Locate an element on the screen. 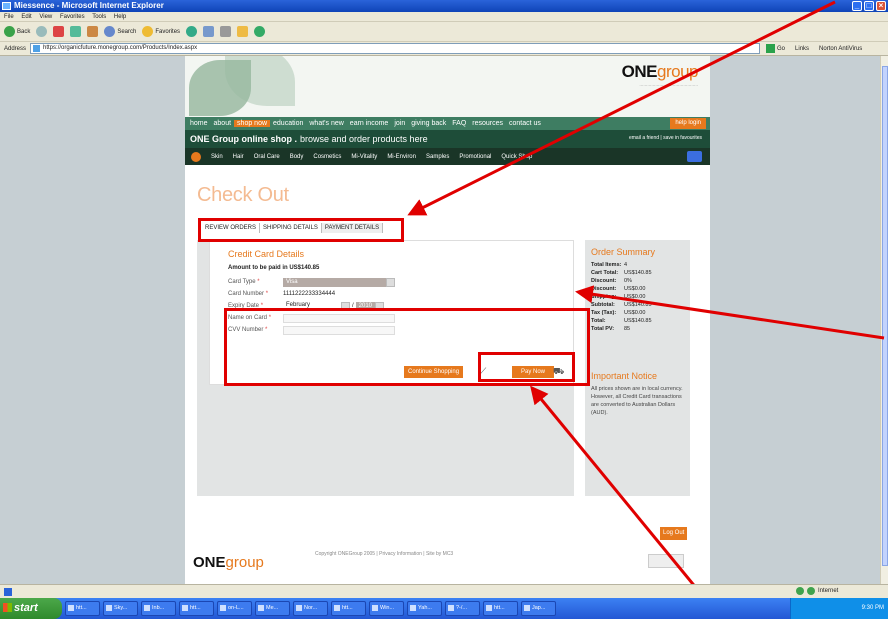 This screenshot has width=888, height=619. home-icon is located at coordinates (93, 31).